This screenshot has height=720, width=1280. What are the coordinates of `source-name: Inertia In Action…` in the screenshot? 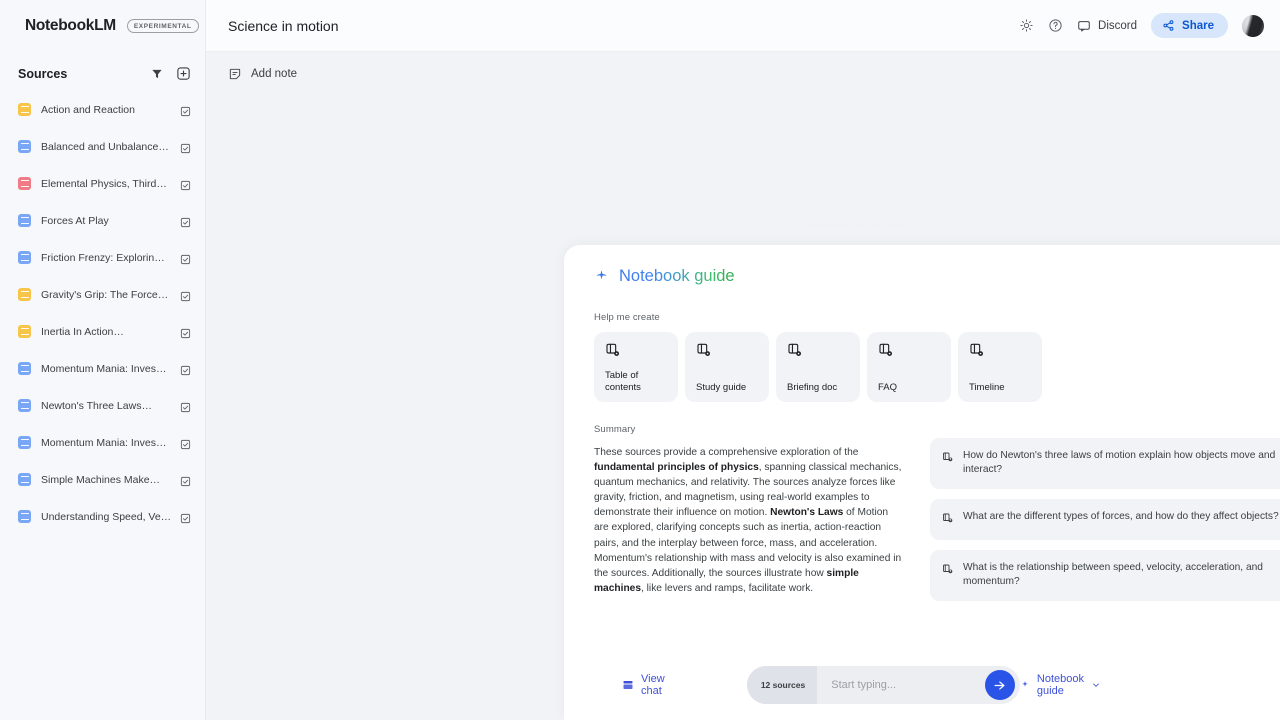 It's located at (82, 331).